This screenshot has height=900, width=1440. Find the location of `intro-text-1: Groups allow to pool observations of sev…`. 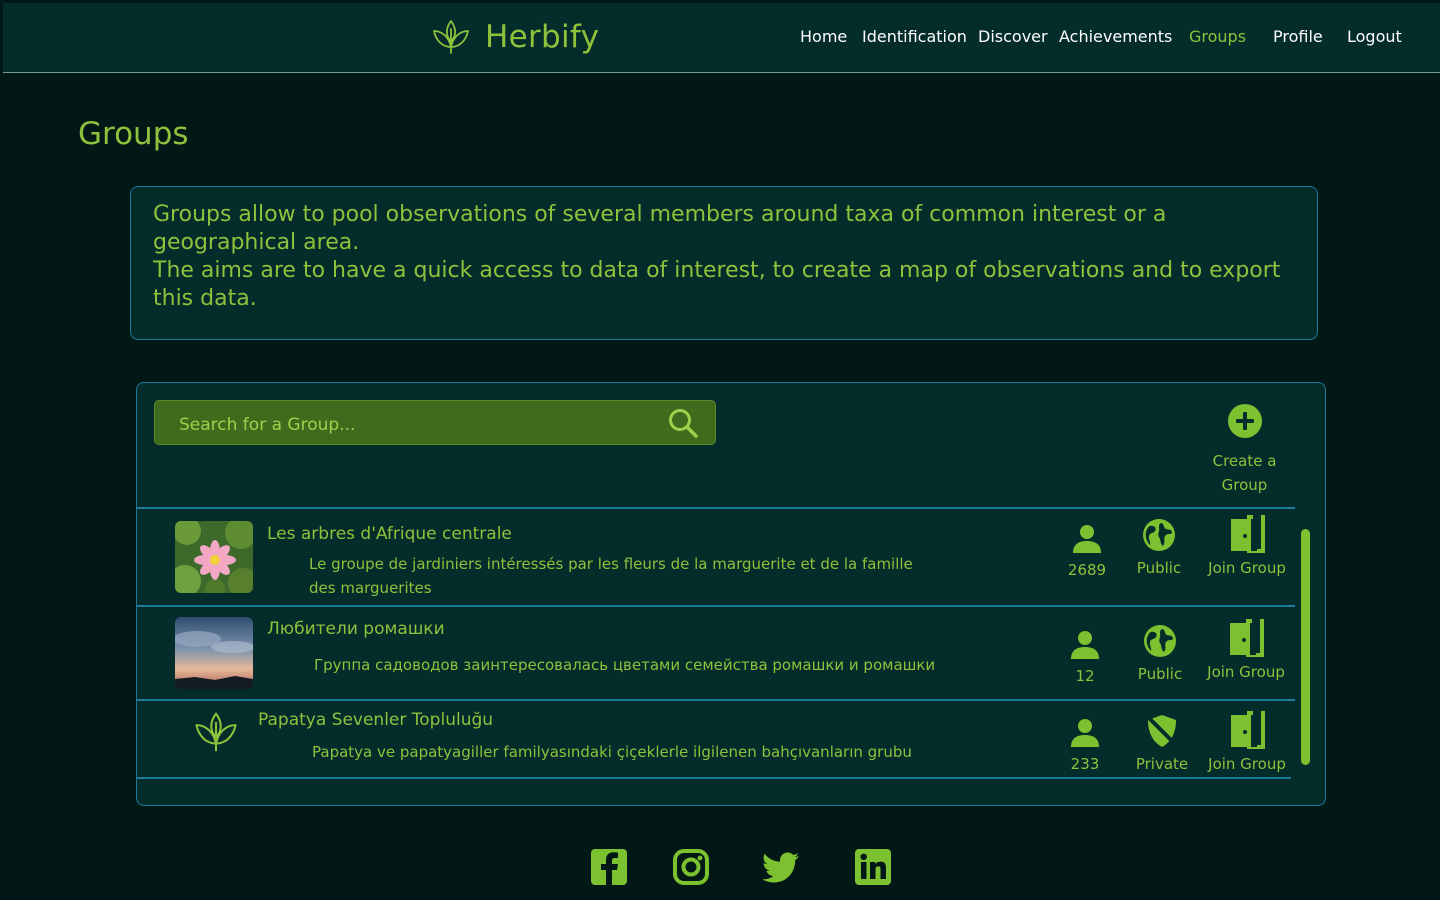

intro-text-1: Groups allow to pool observations of sev… is located at coordinates (660, 228).